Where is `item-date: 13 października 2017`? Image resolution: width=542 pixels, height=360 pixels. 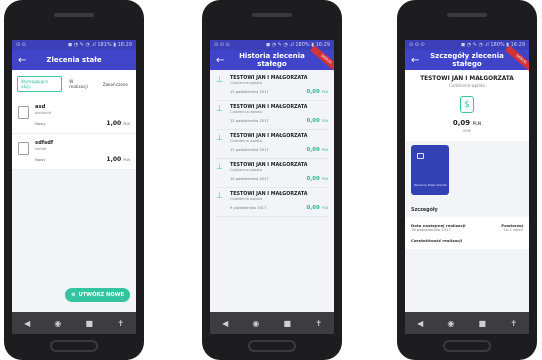 item-date: 13 października 2017 is located at coordinates (249, 92).